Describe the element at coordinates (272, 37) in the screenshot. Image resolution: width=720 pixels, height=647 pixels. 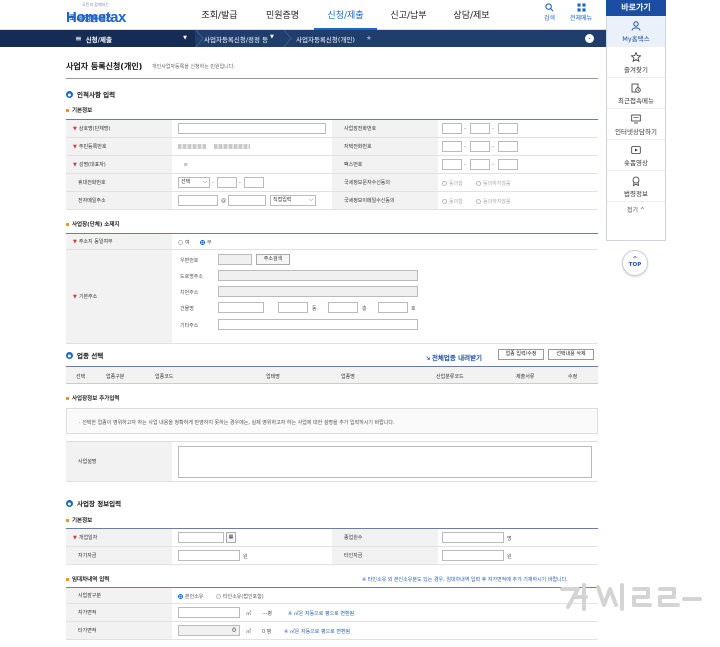
I see `caret-down-icon: ▼` at that location.